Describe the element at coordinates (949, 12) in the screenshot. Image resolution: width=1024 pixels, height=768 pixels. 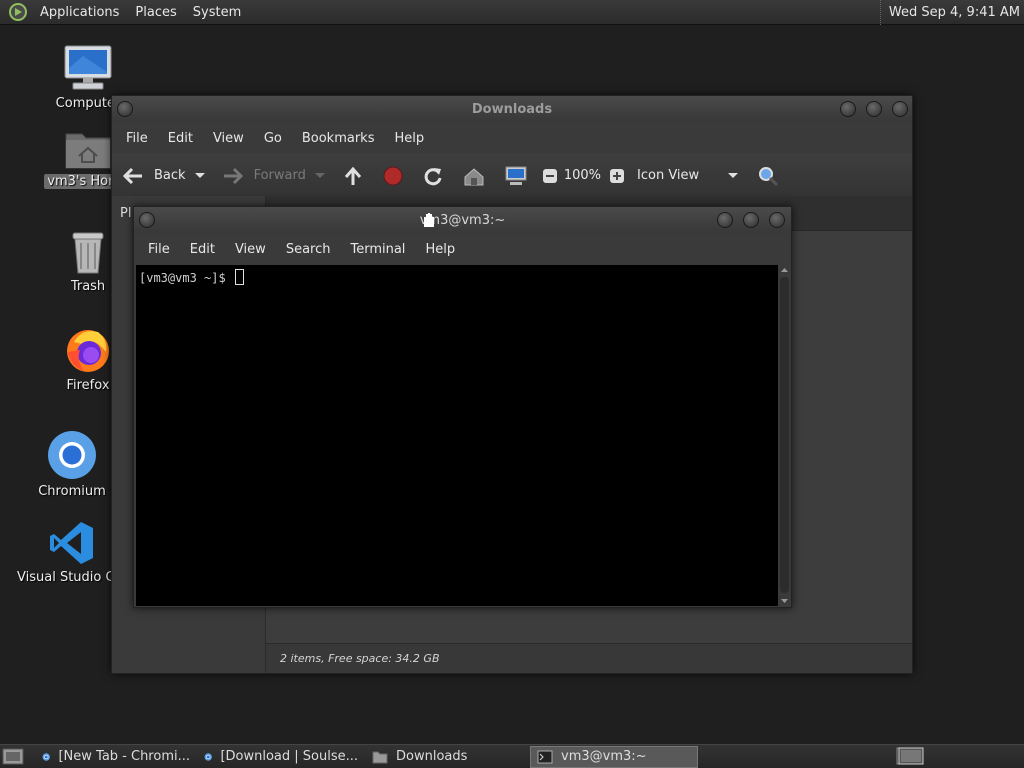
I see `clock: Wed Sep 4, 9:41 AM` at that location.